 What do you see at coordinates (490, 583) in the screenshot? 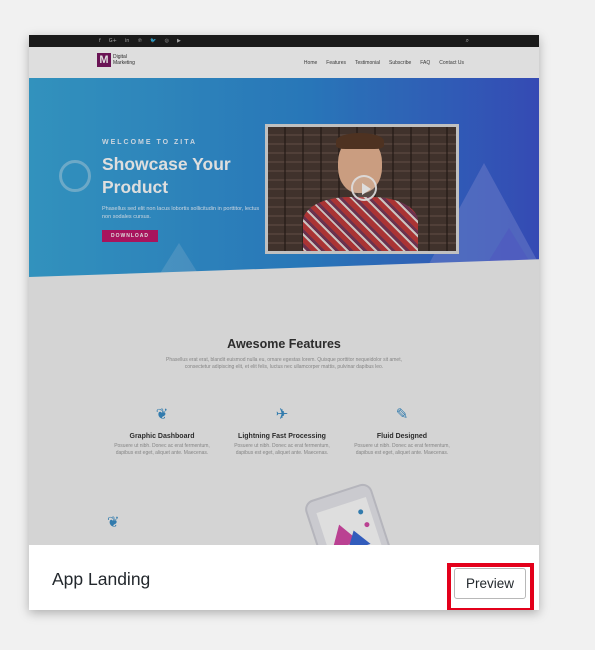
I see `preview-button: Preview` at bounding box center [490, 583].